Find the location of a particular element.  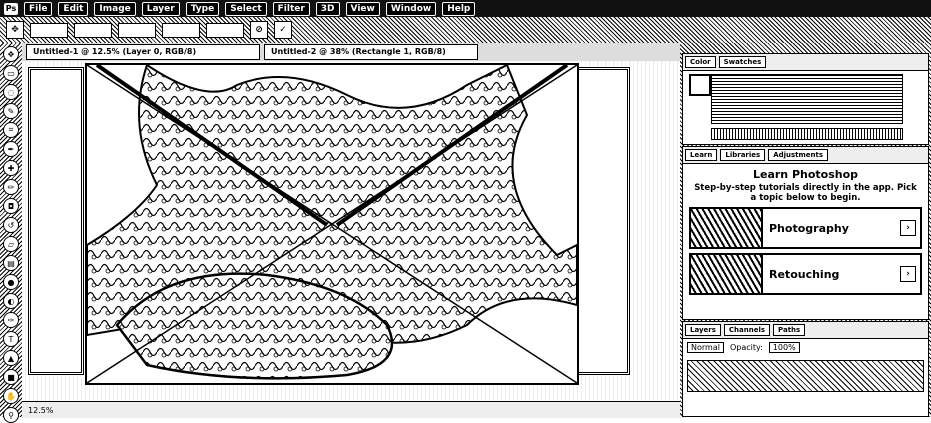

dodge-tool-icon: ◐ is located at coordinates (11, 301).